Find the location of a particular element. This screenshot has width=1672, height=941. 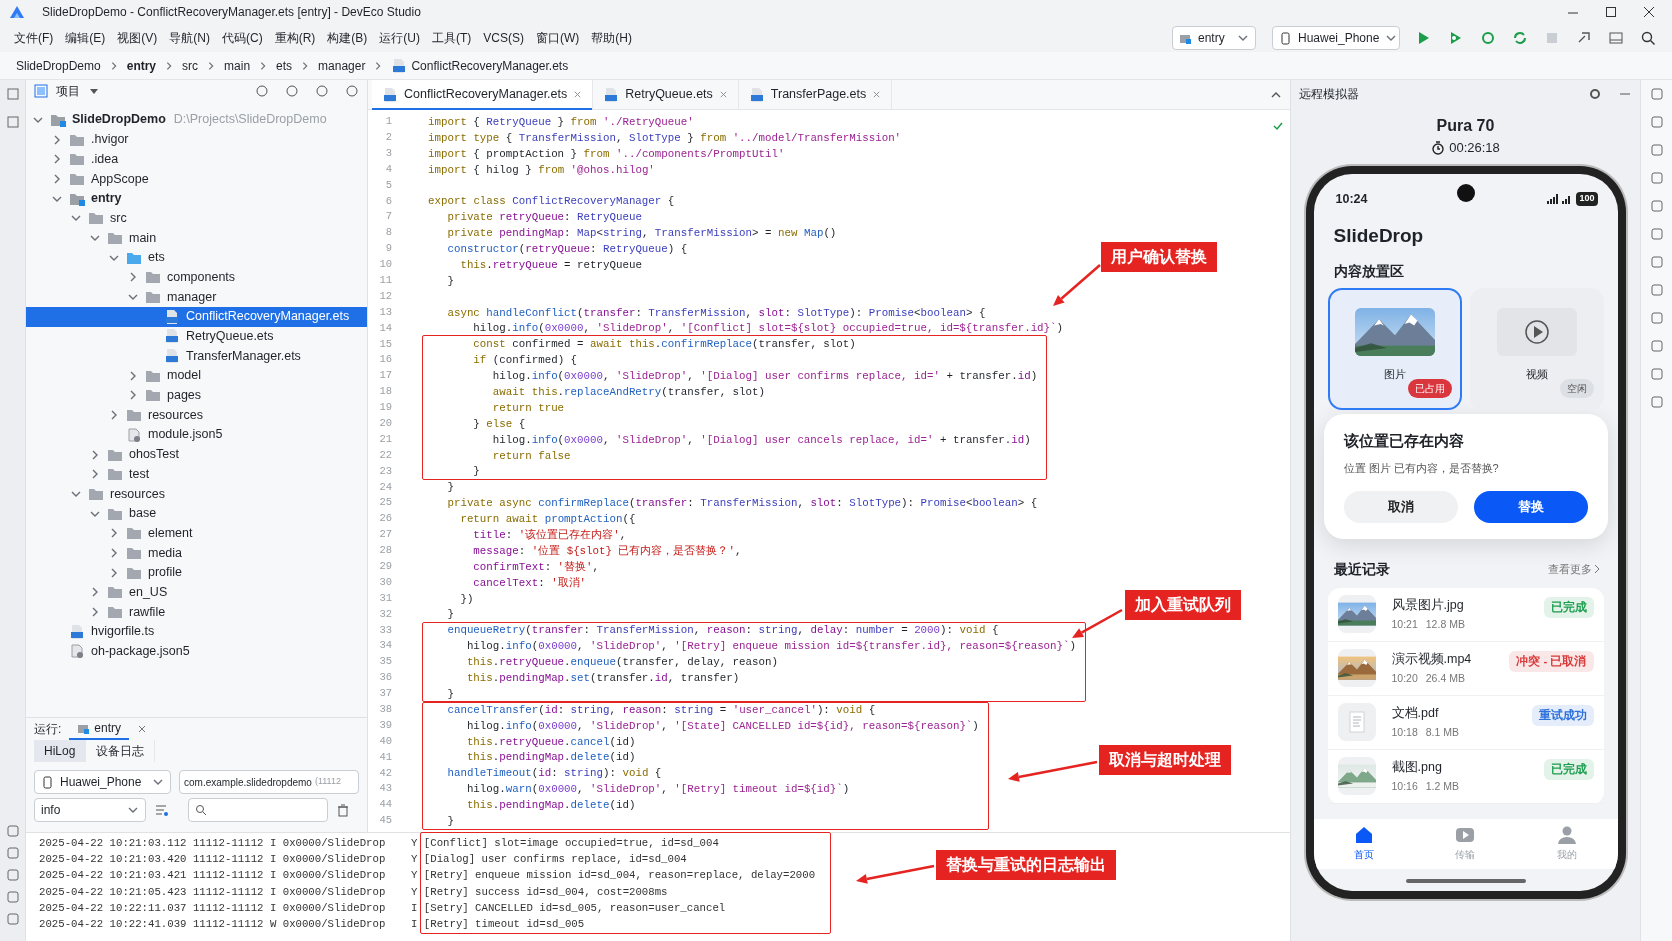

menu-item: 窗口(W) is located at coordinates (558, 38).